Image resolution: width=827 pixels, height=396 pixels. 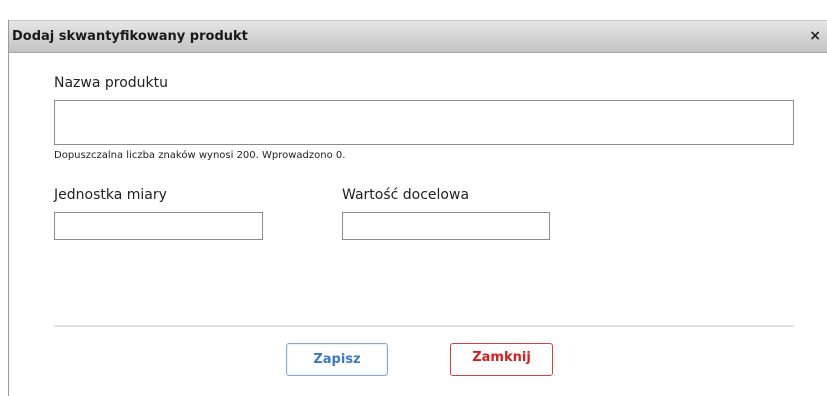 I want to click on target-value-label: Wartość docelowa, so click(x=406, y=195).